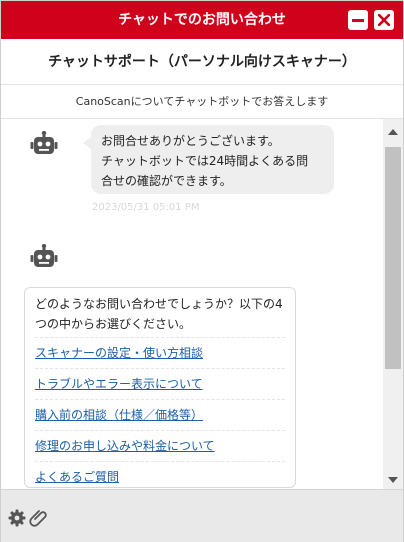  I want to click on window-title: チャットでのお問い合わせ, so click(202, 20).